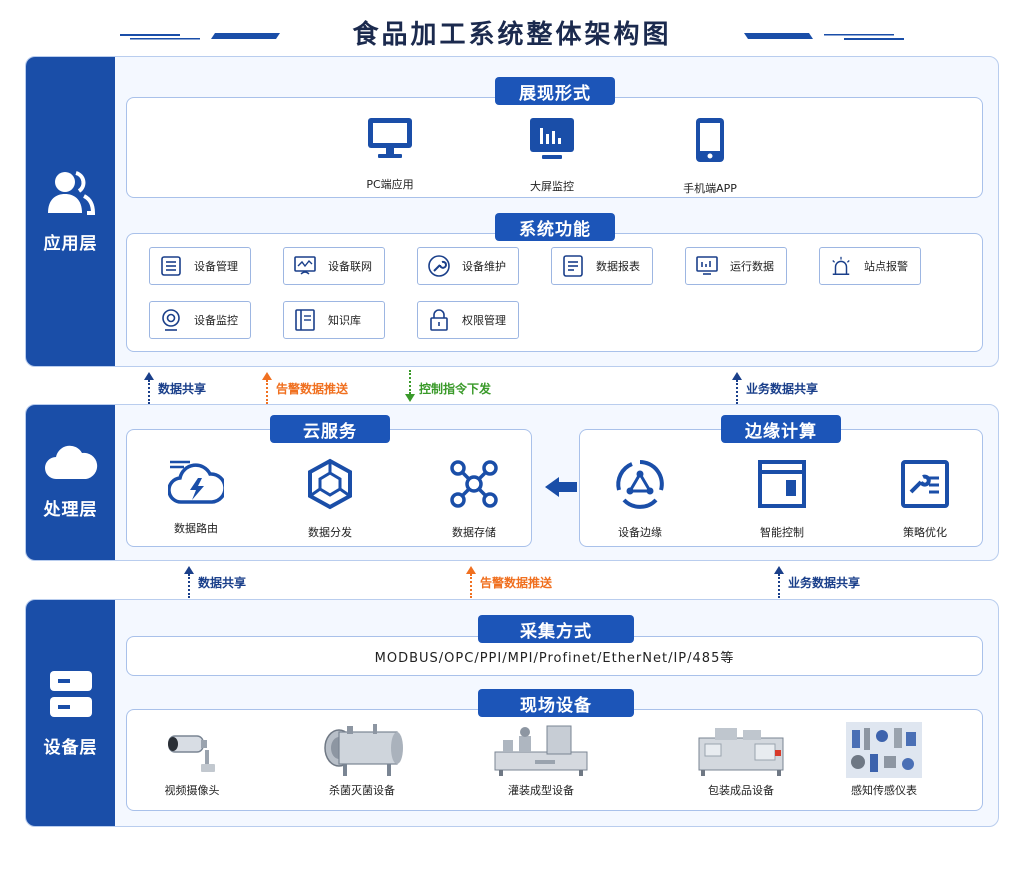 The image size is (1024, 891). Describe the element at coordinates (710, 140) in the screenshot. I see `mobile-phone-icon` at that location.